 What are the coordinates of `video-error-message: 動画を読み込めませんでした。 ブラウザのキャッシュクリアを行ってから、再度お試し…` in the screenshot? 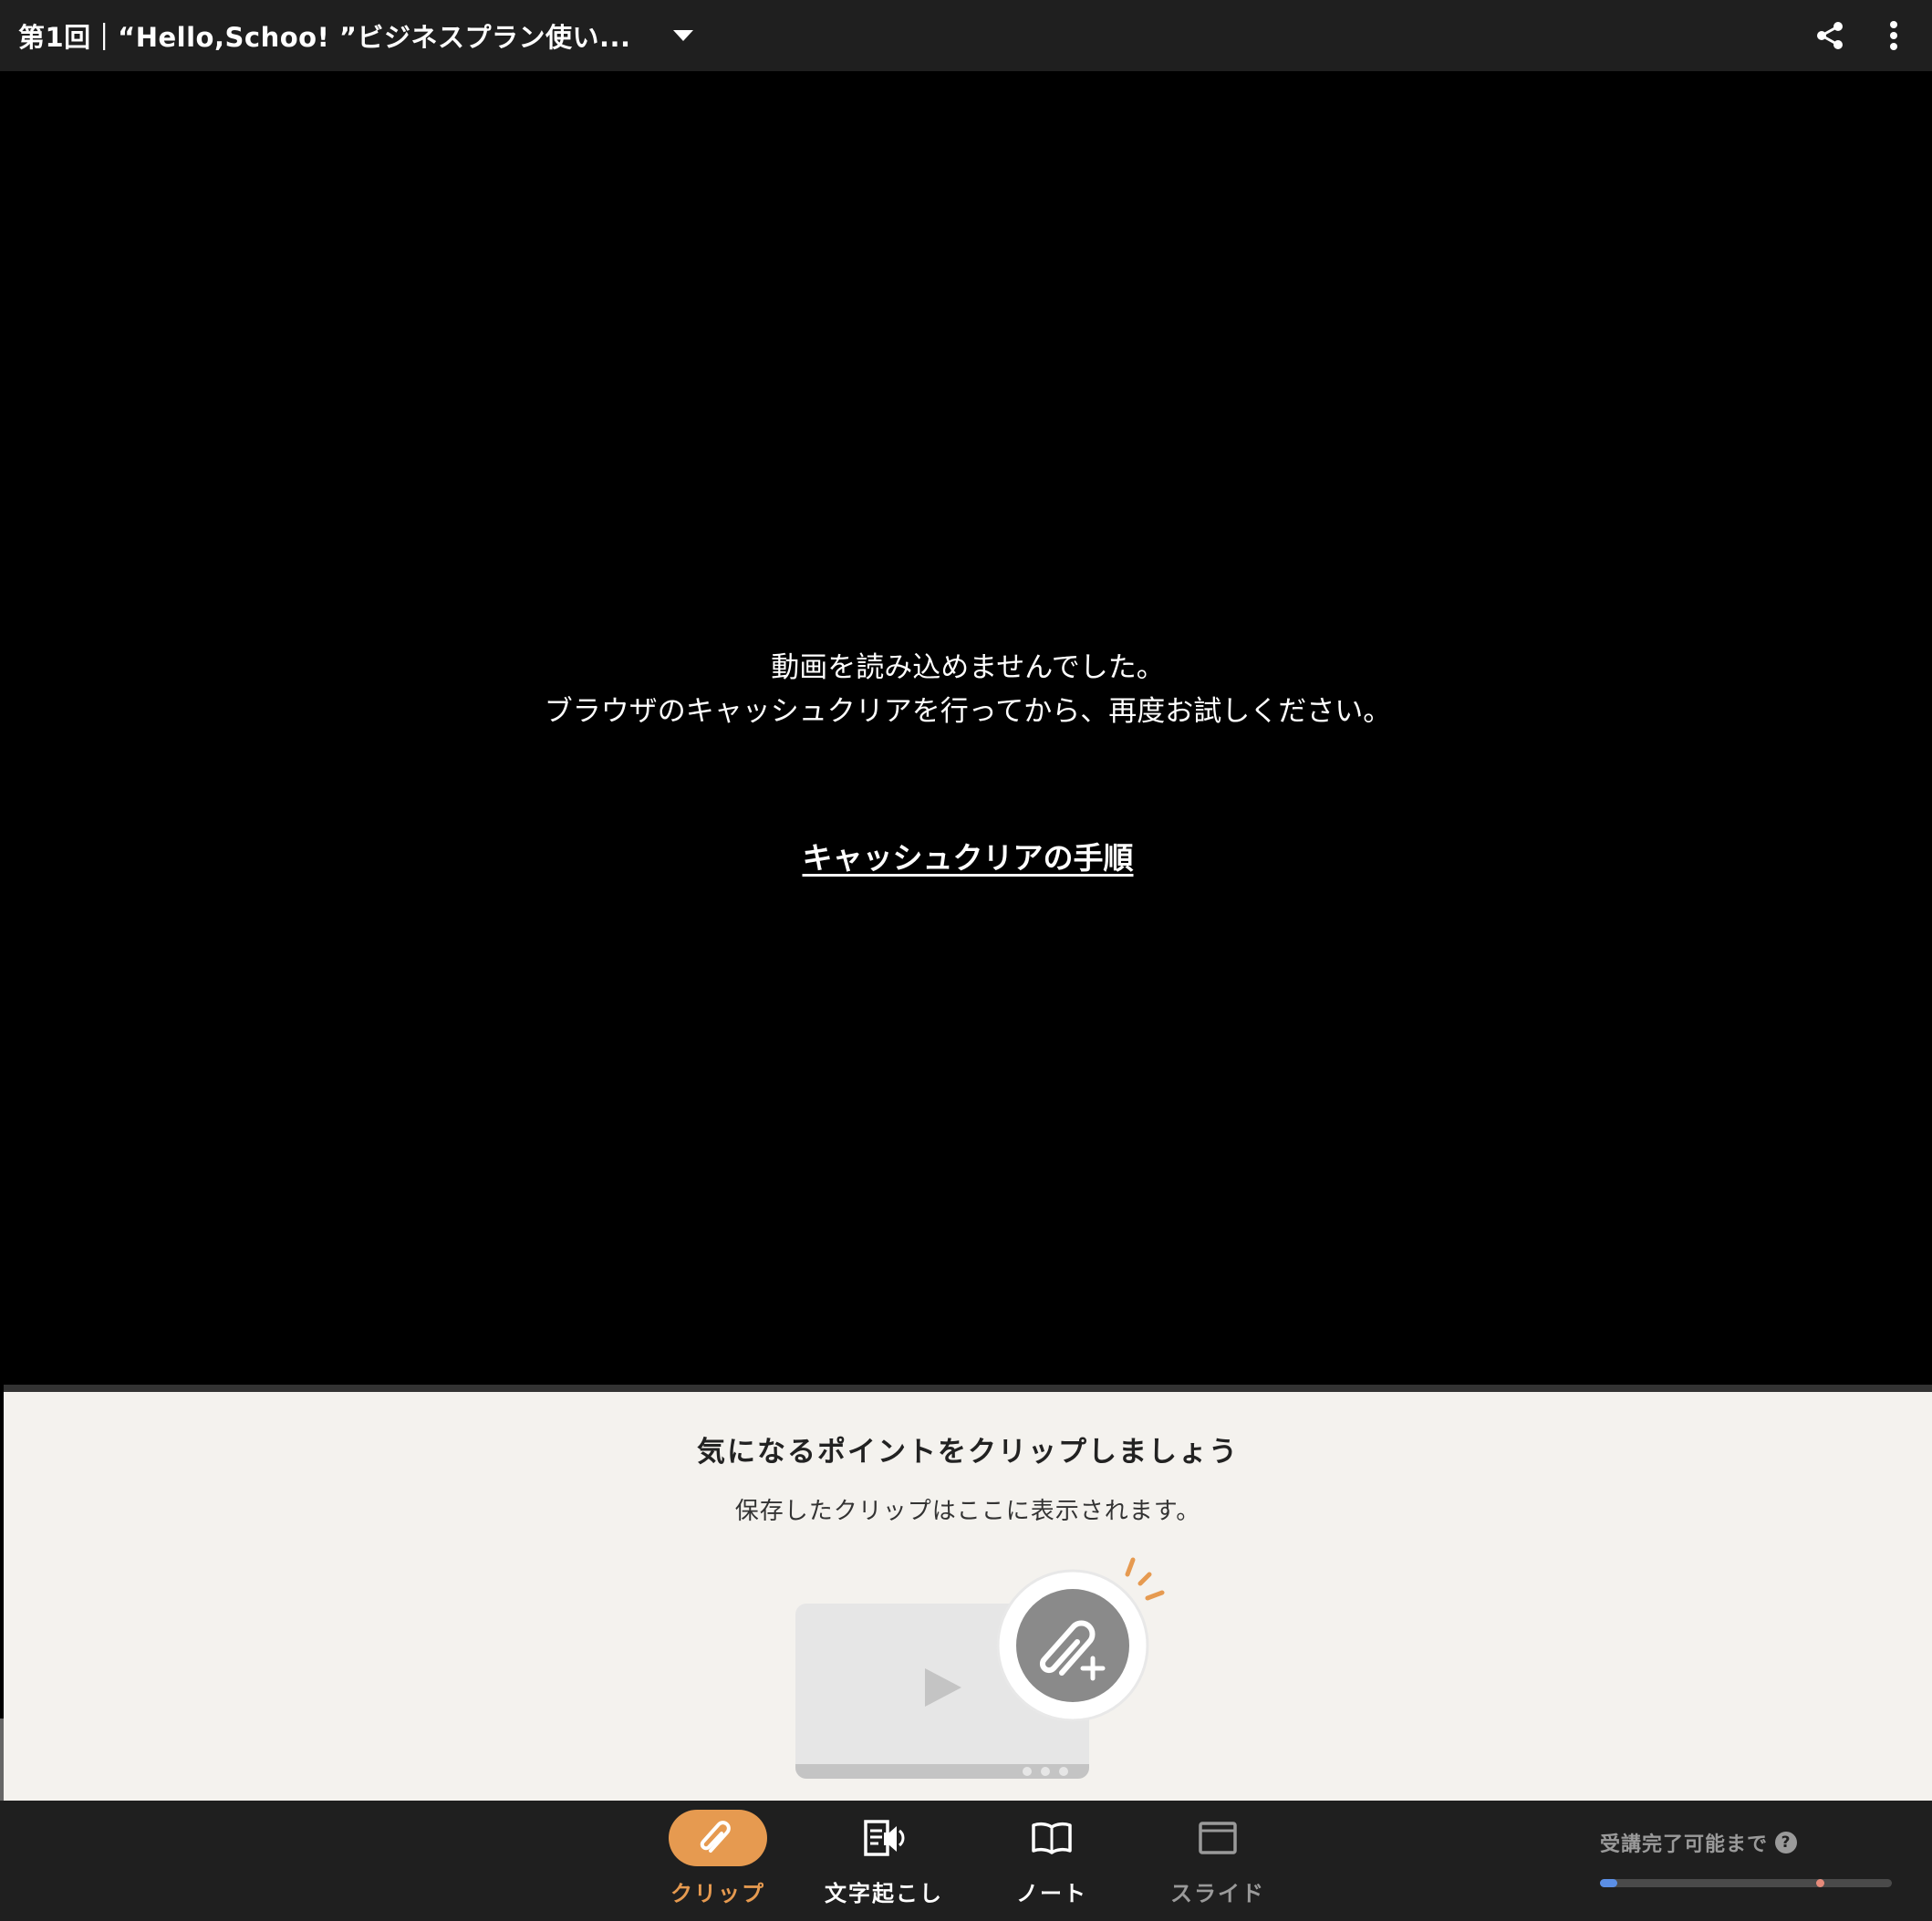 It's located at (968, 689).